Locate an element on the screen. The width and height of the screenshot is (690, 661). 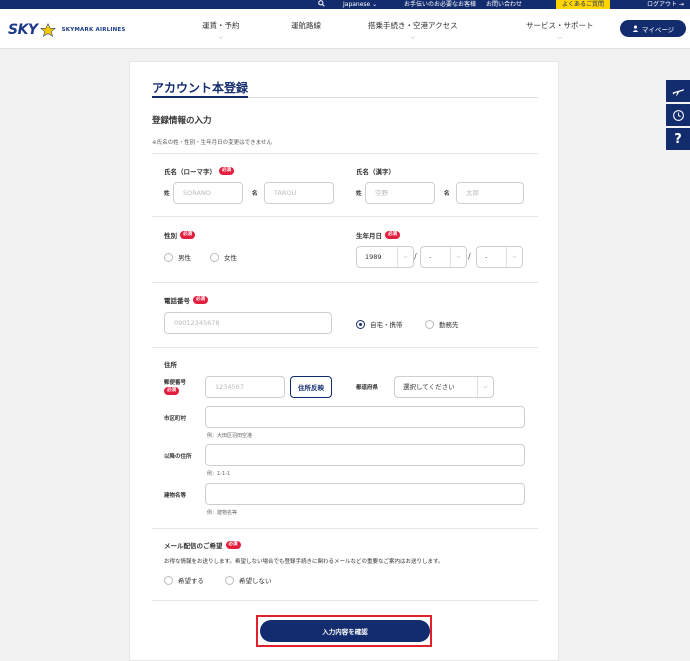
label-text: 生年月日 is located at coordinates (369, 236).